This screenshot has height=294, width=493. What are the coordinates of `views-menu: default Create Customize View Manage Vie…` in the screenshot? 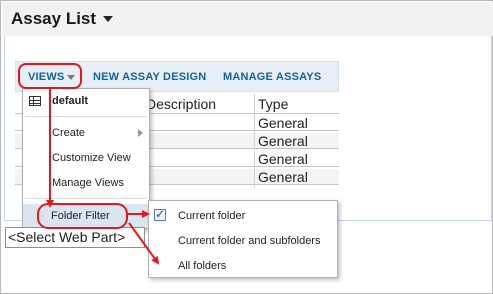 It's located at (86, 158).